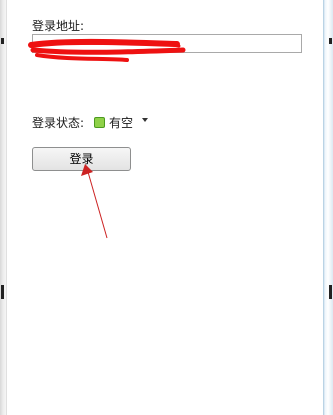 The image size is (333, 415). Describe the element at coordinates (94, 201) in the screenshot. I see `annotation-arrow` at that location.